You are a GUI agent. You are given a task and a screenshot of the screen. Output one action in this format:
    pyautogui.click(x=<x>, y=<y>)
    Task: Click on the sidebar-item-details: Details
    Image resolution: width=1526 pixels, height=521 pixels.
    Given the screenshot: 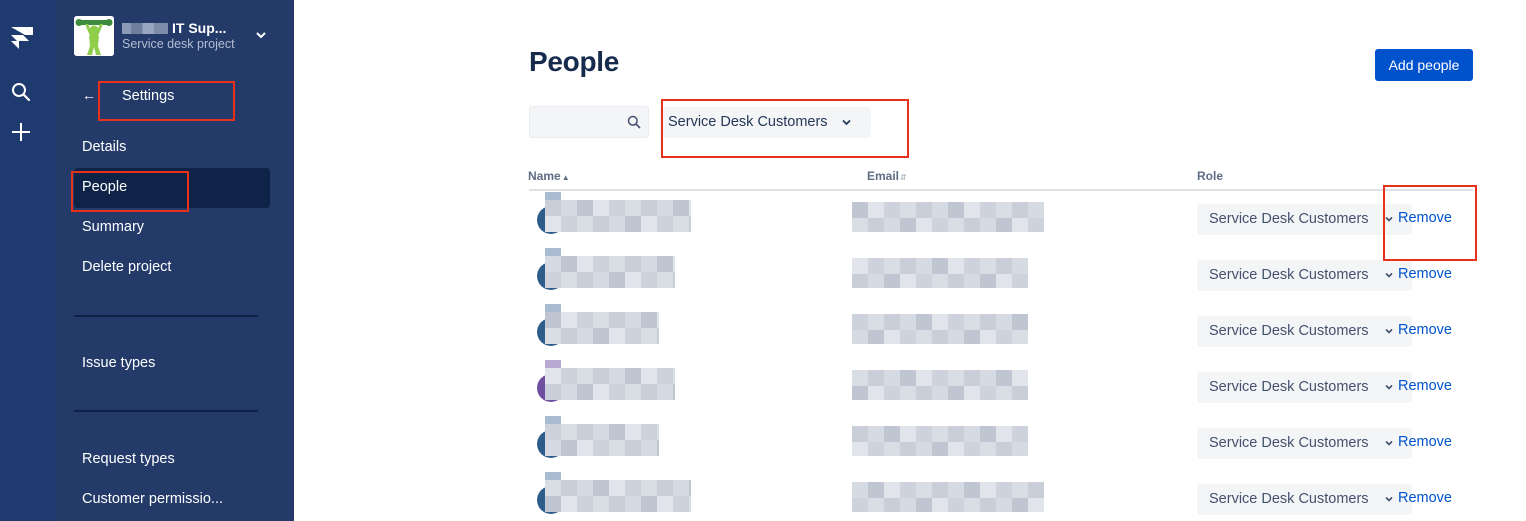 What is the action you would take?
    pyautogui.click(x=172, y=148)
    